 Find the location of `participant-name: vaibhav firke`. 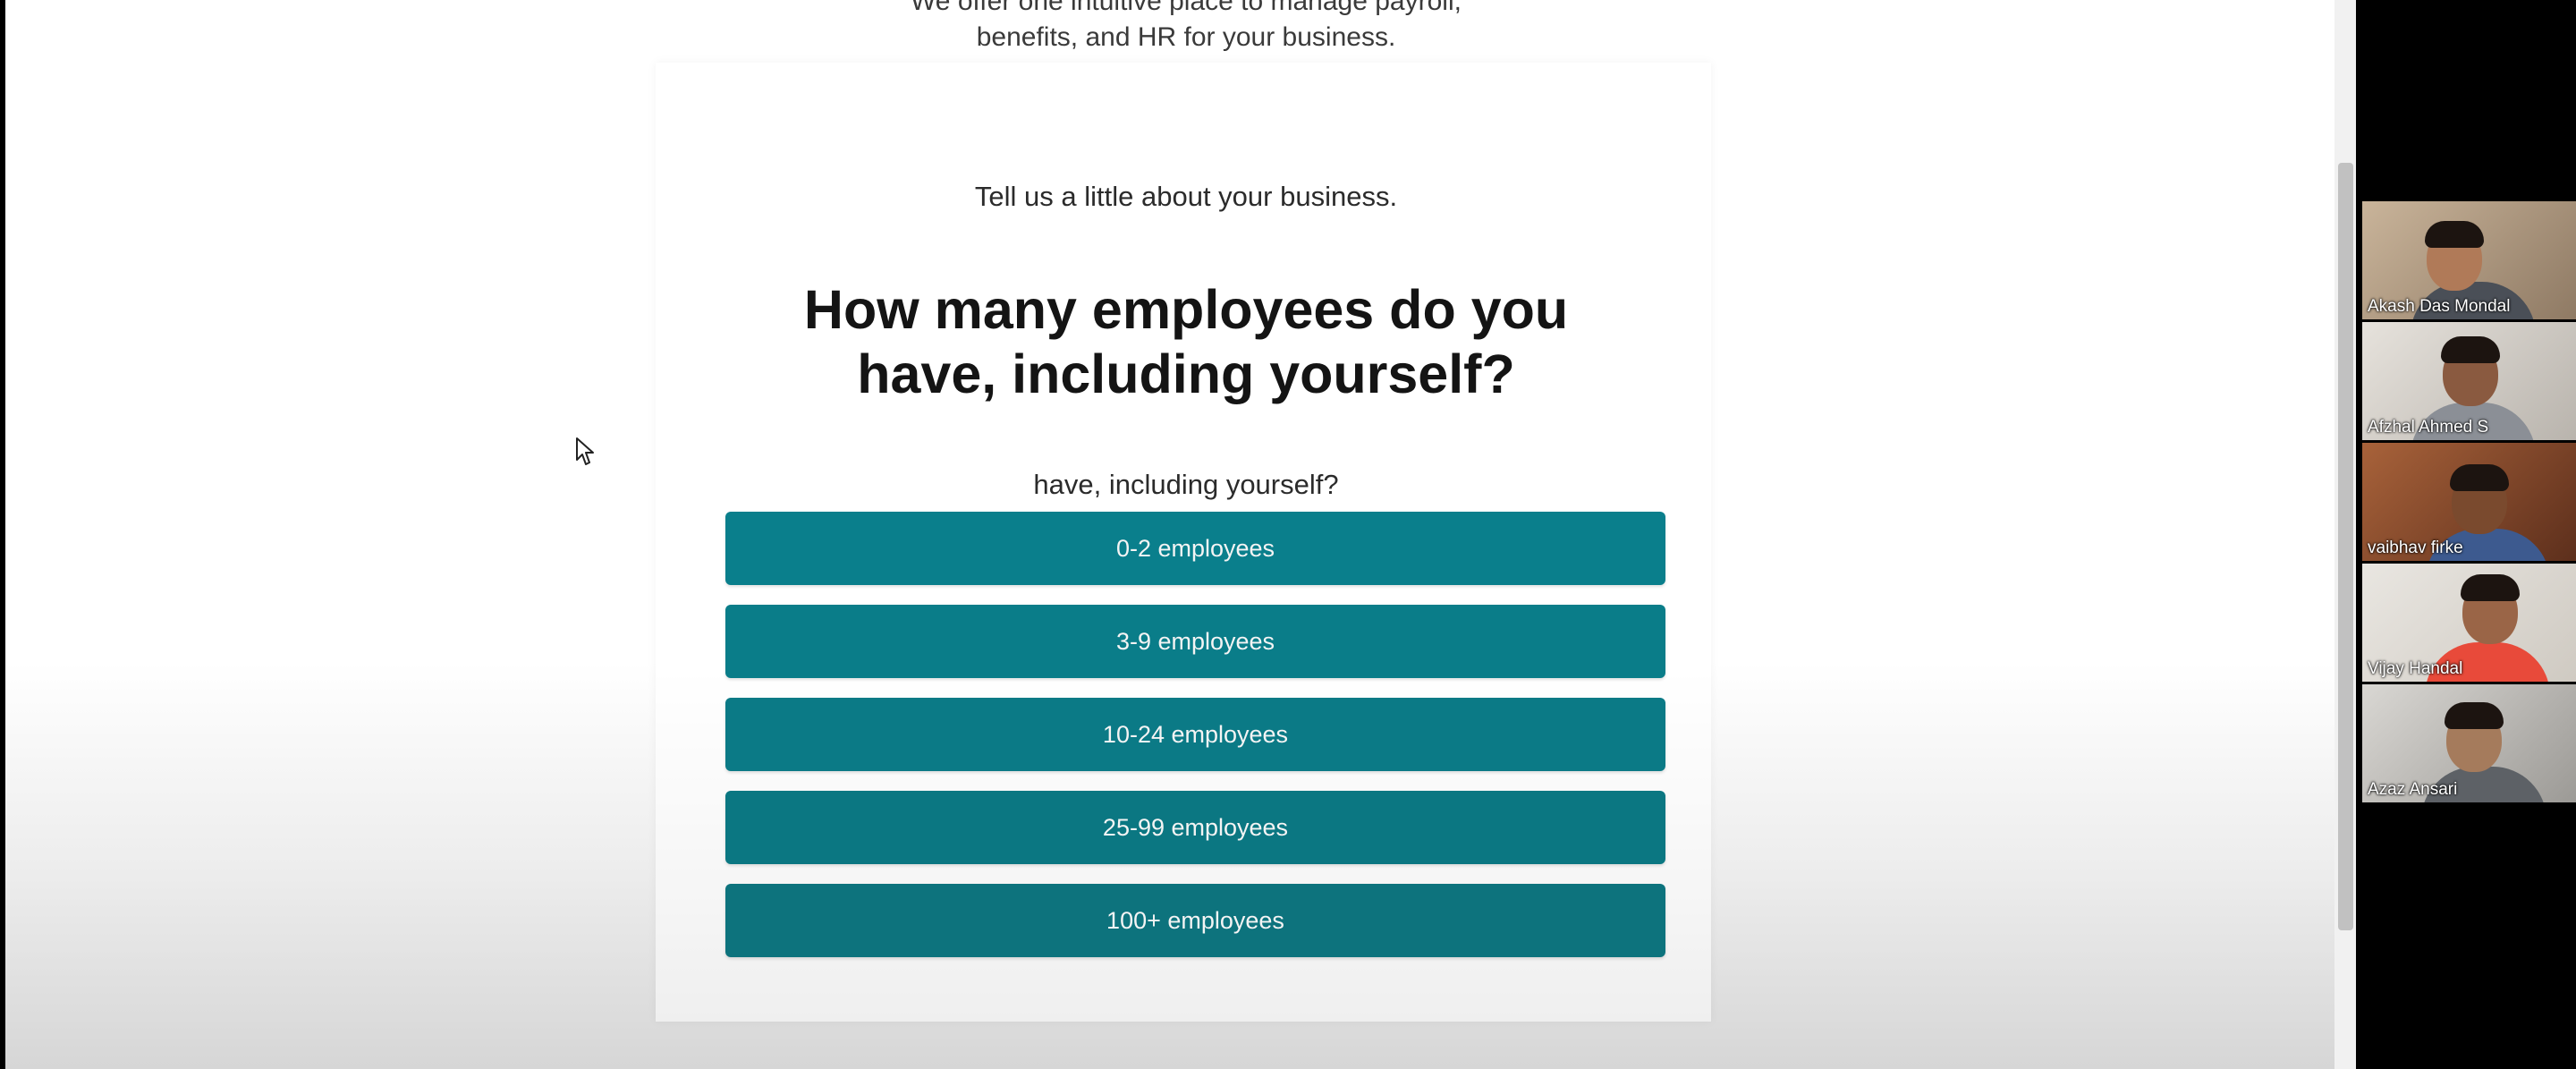

participant-name: vaibhav firke is located at coordinates (2415, 548).